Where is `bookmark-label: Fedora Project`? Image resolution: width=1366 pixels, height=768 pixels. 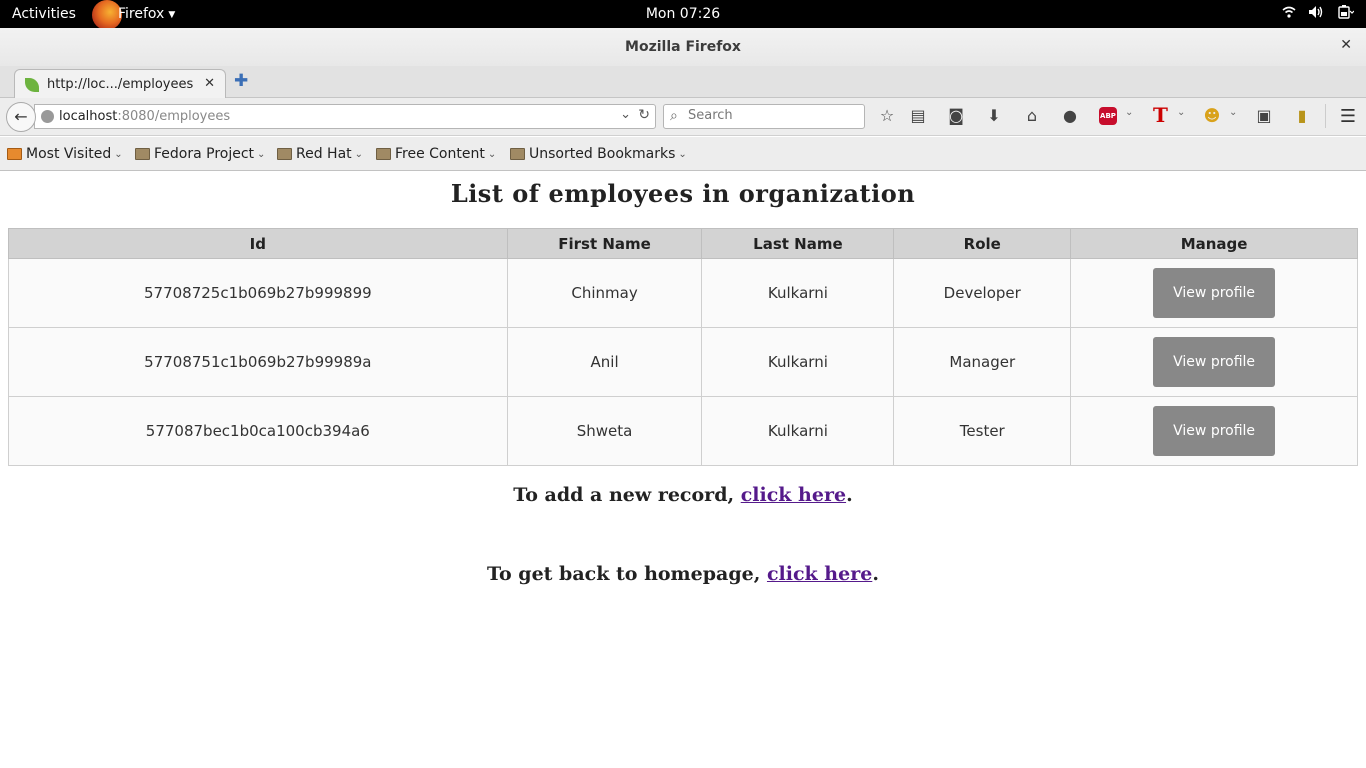 bookmark-label: Fedora Project is located at coordinates (204, 154).